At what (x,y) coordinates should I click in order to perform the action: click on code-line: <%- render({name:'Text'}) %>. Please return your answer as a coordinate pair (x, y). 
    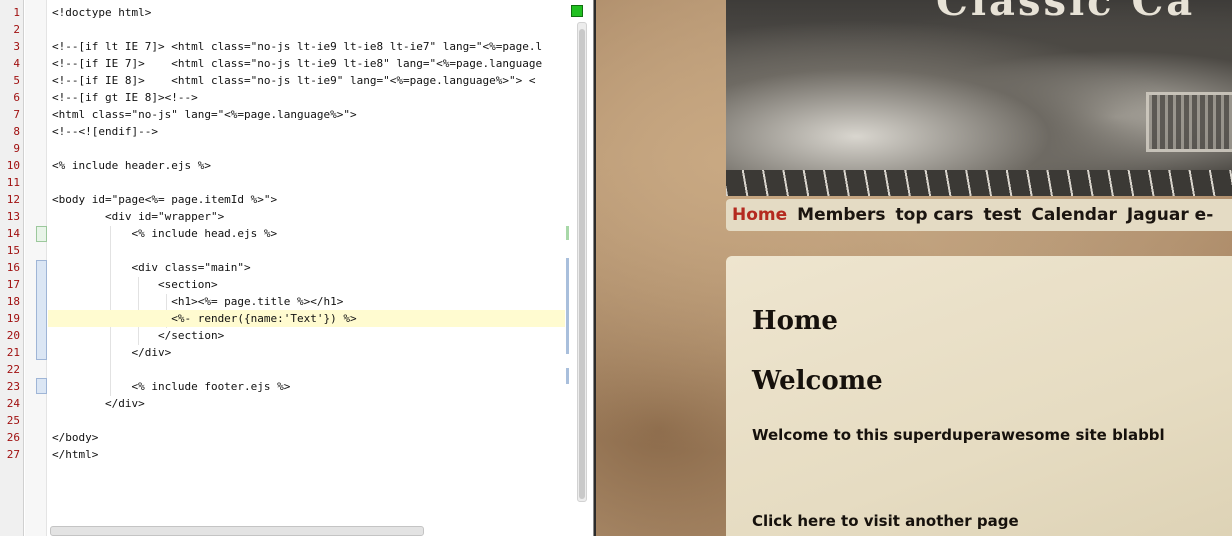
    Looking at the image, I should click on (306, 318).